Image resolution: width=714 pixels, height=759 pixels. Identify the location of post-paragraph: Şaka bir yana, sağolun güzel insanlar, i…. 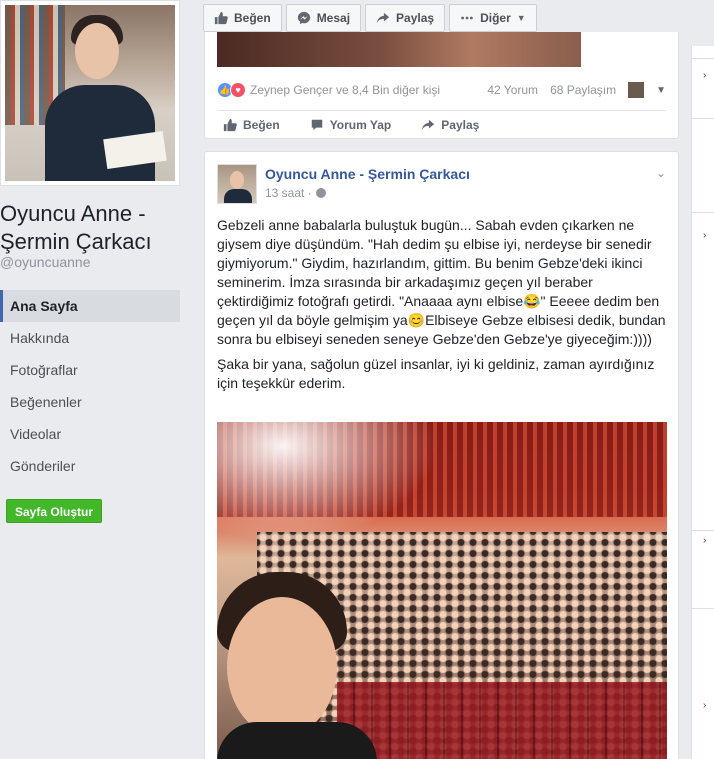
(436, 373).